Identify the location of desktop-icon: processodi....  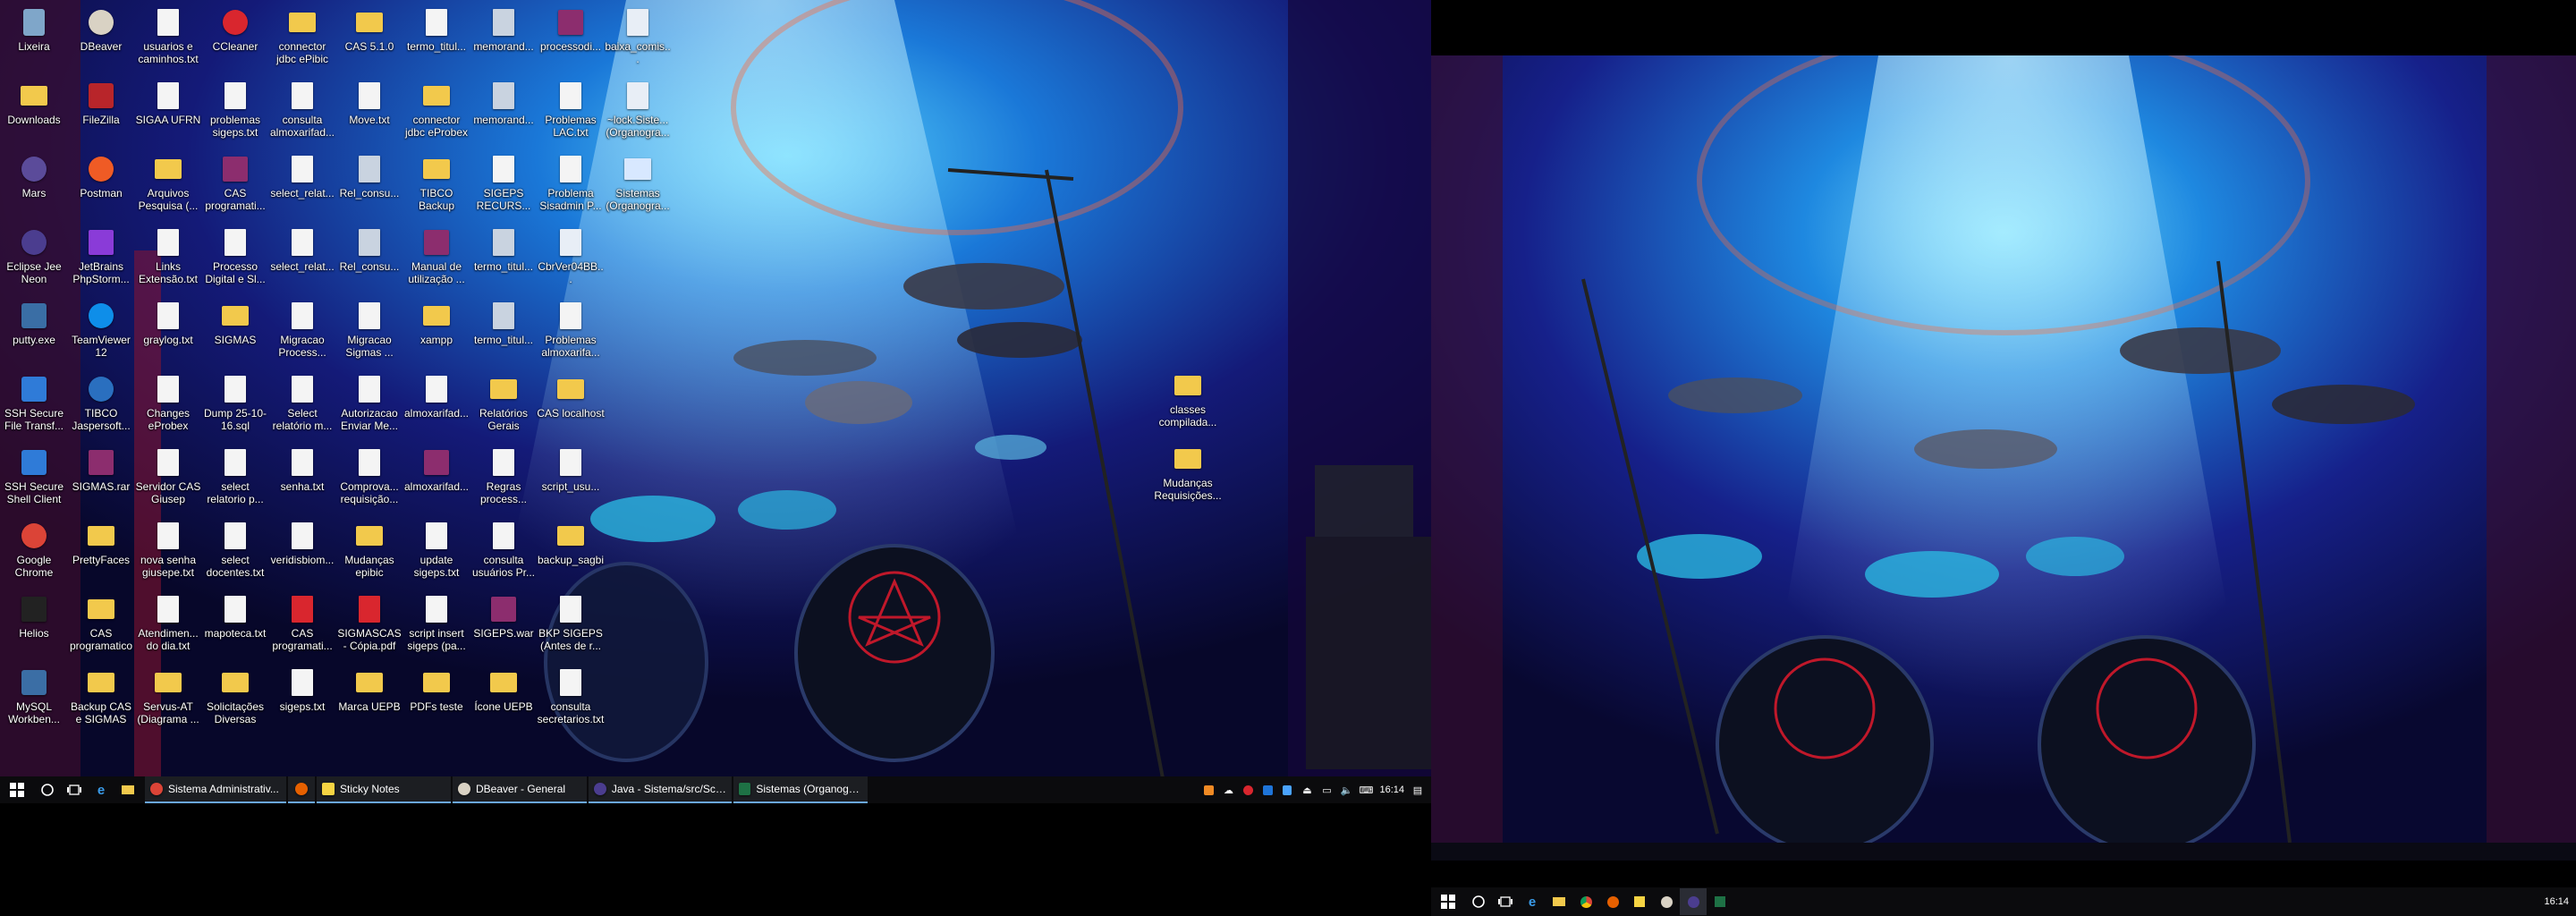
(571, 28).